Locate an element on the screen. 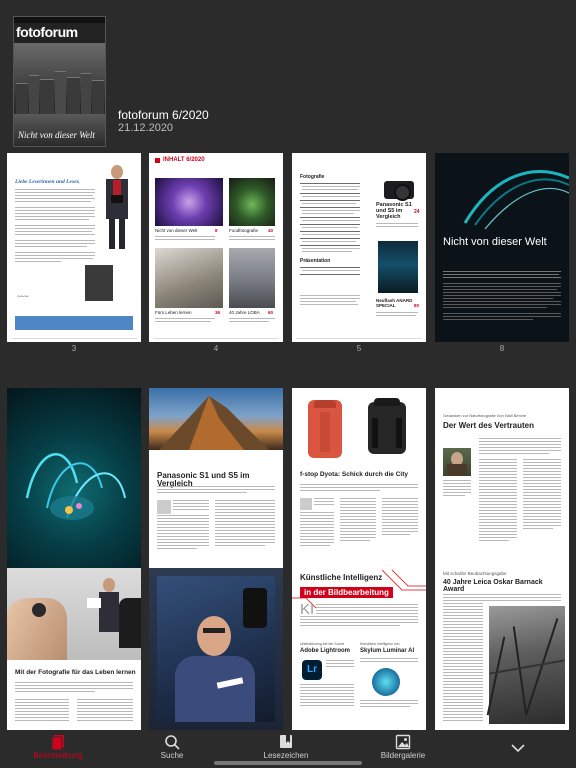  article-heading: Mit der Fotografie für das Leben lernen is located at coordinates (75, 672).